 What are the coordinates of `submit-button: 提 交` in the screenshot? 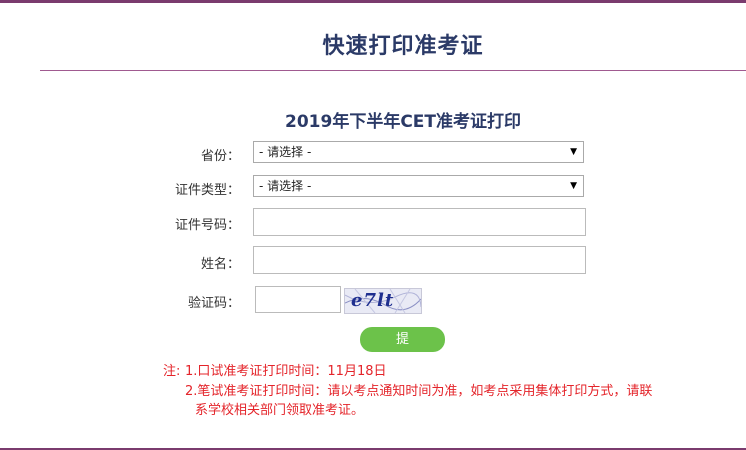 It's located at (402, 349).